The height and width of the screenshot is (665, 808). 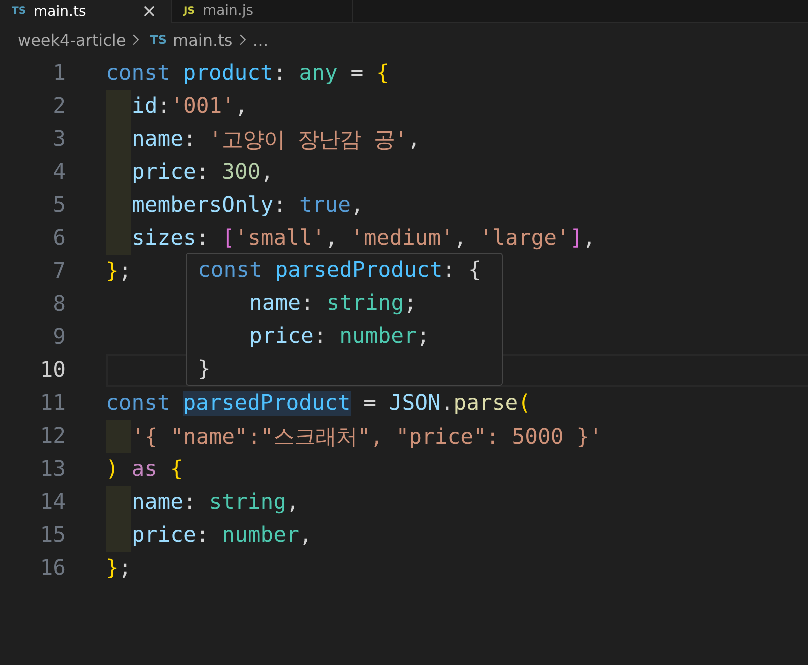 I want to click on line-number: 3, so click(x=59, y=139).